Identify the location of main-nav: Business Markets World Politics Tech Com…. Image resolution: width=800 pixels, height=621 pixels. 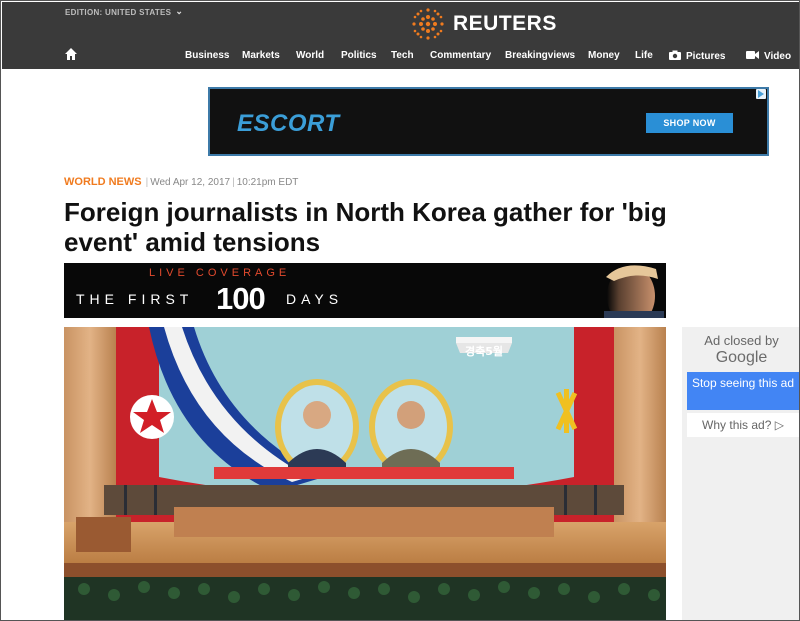
(400, 57).